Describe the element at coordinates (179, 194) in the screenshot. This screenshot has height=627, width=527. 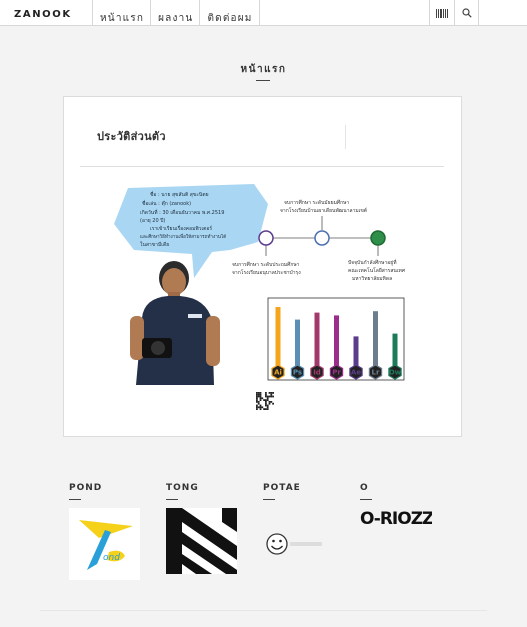
I see `bubble-line: ชื่อ : นาย สุขสันติ สุขะนิตย` at that location.